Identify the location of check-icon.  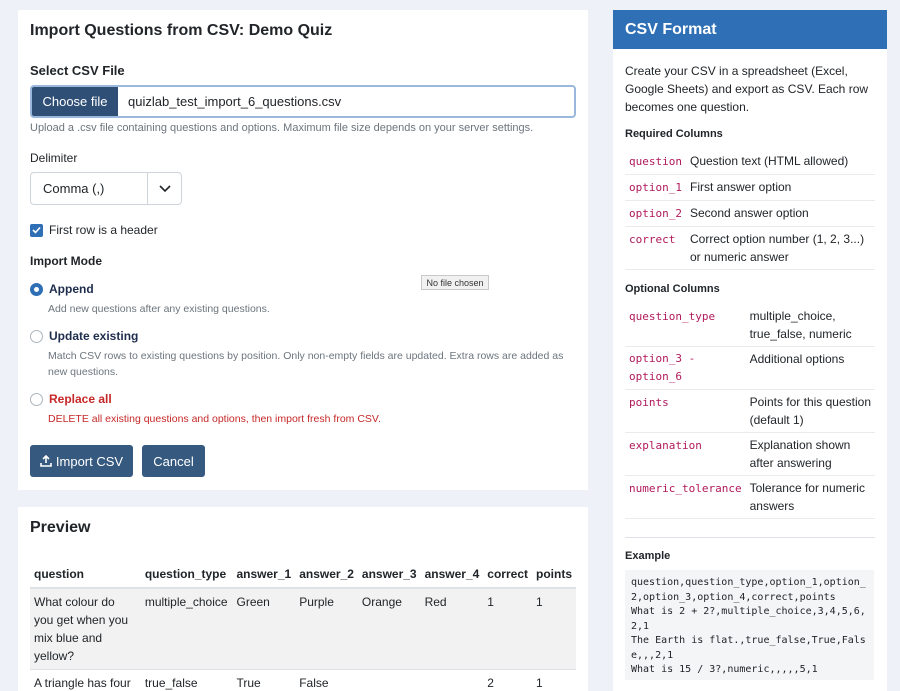
(36, 230).